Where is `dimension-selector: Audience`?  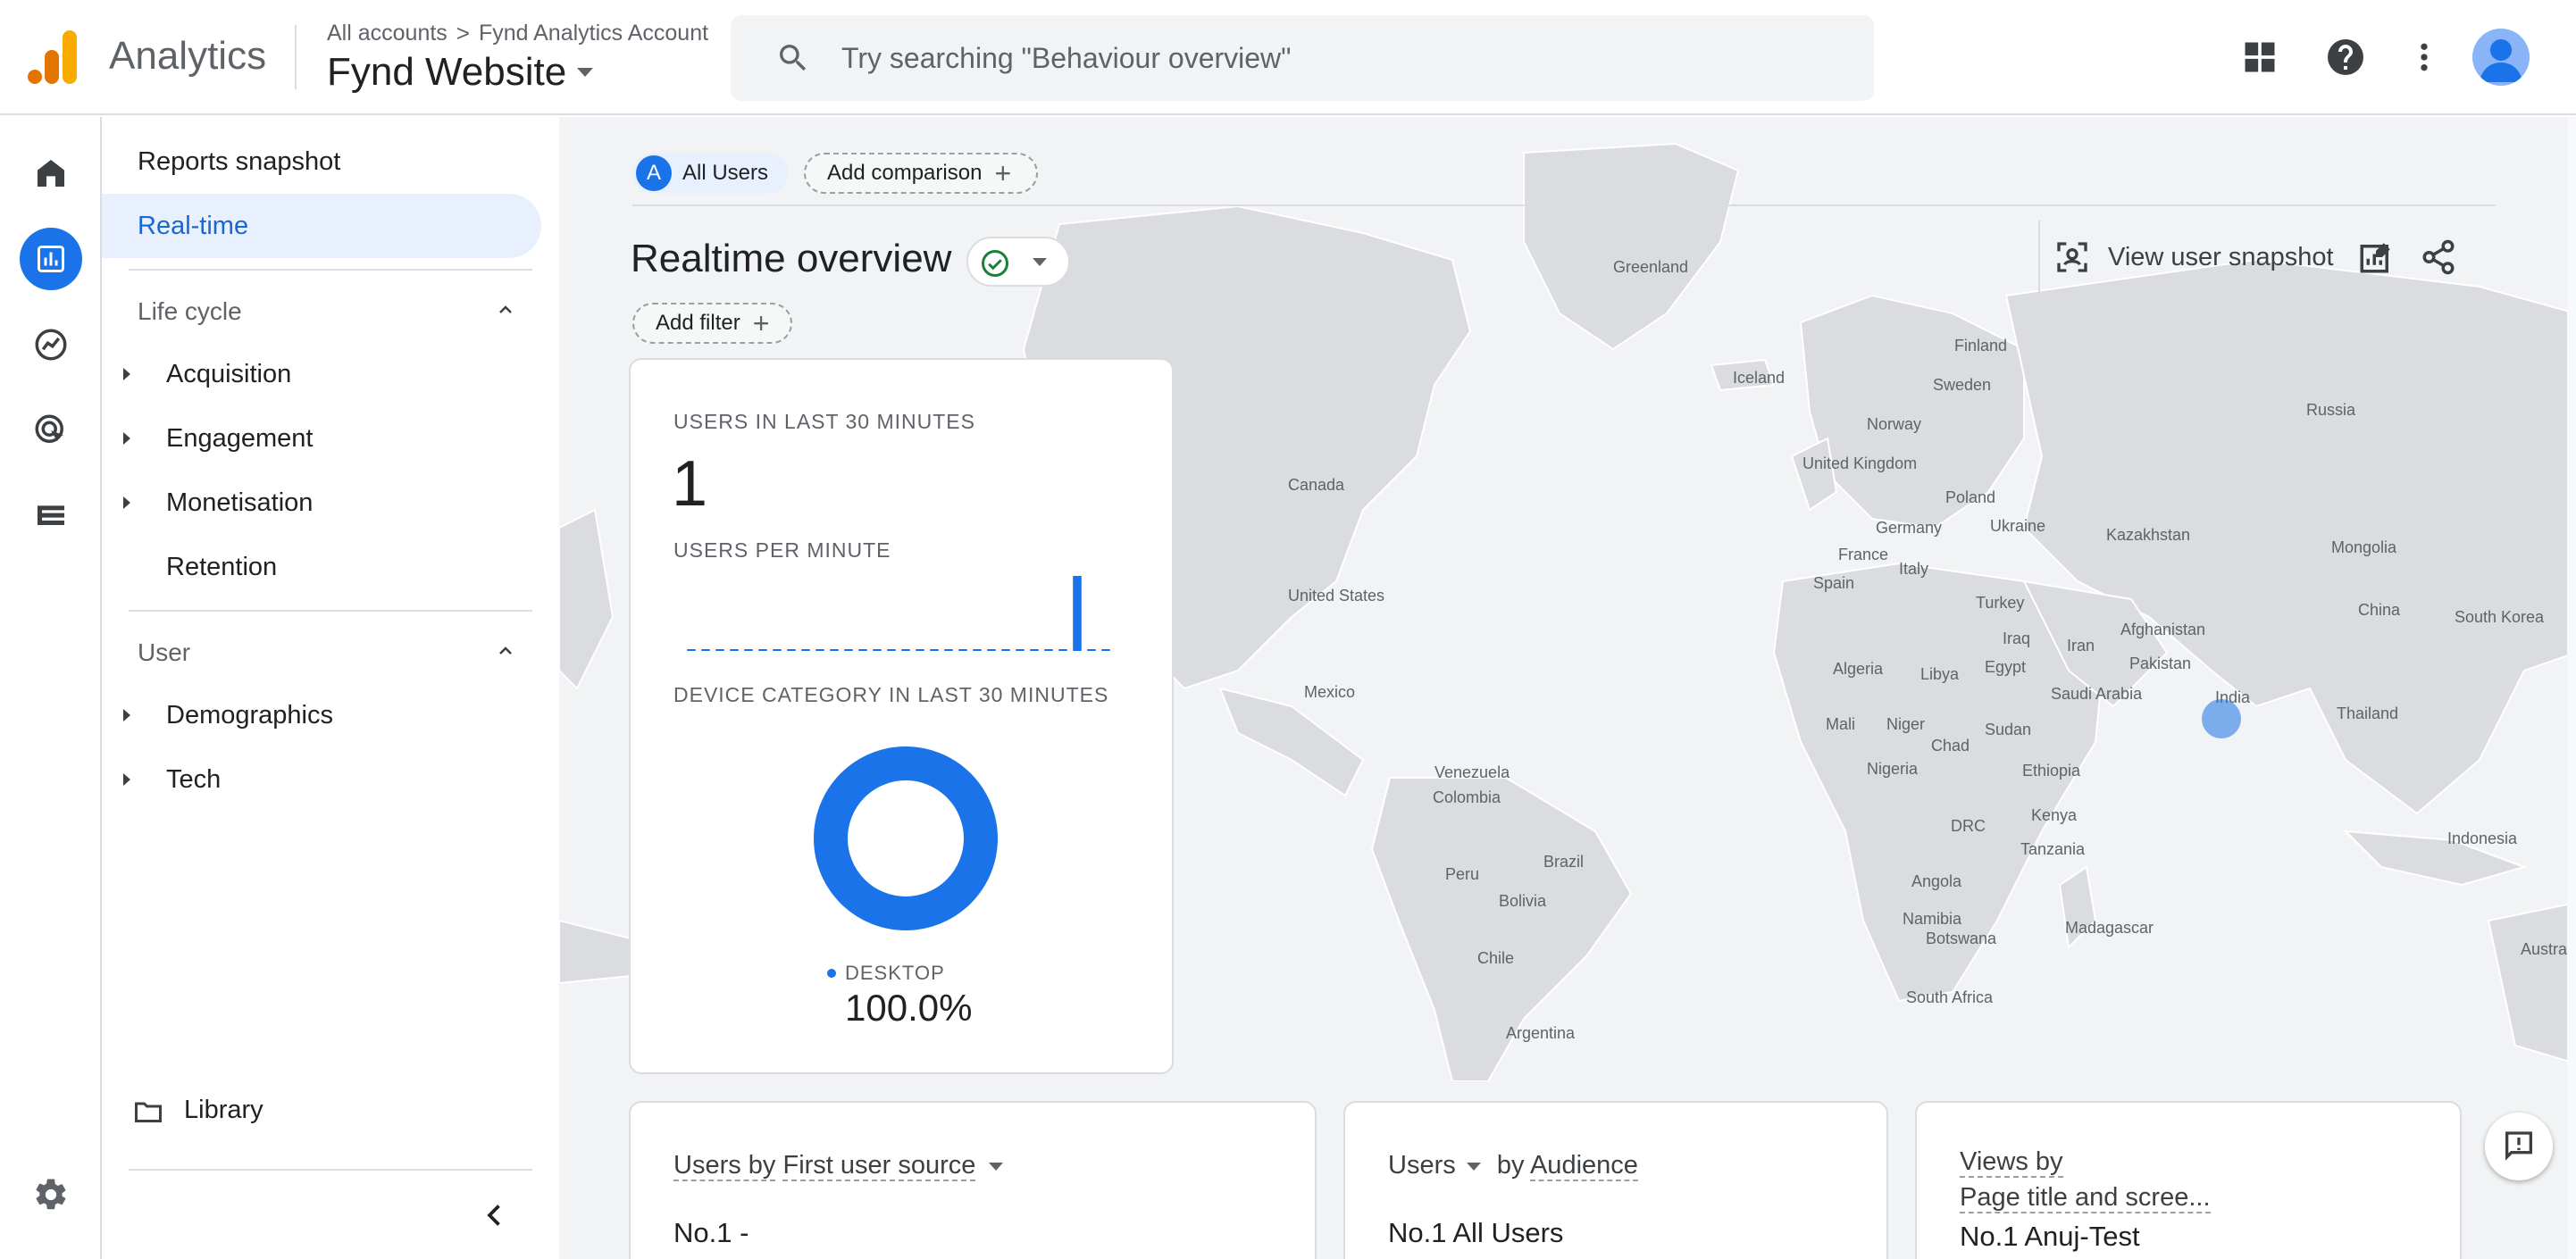 dimension-selector: Audience is located at coordinates (1584, 1166).